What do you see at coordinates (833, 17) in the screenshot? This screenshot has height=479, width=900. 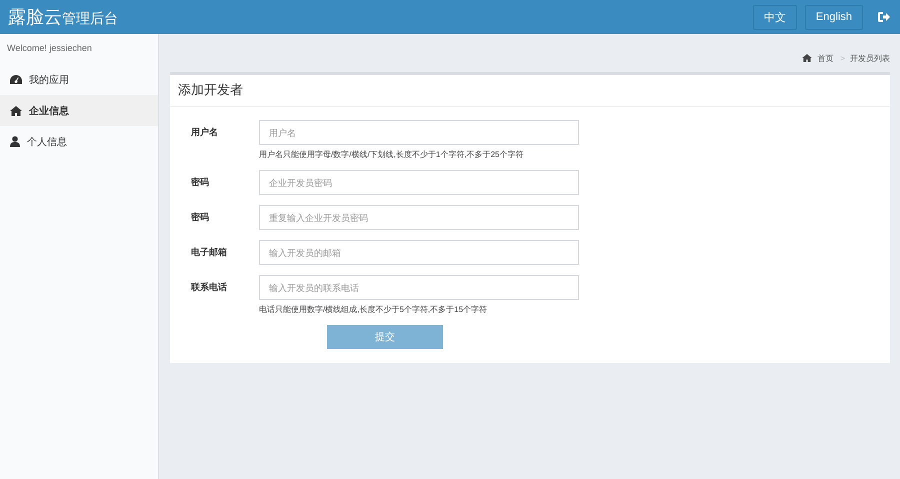 I see `language-button: English` at bounding box center [833, 17].